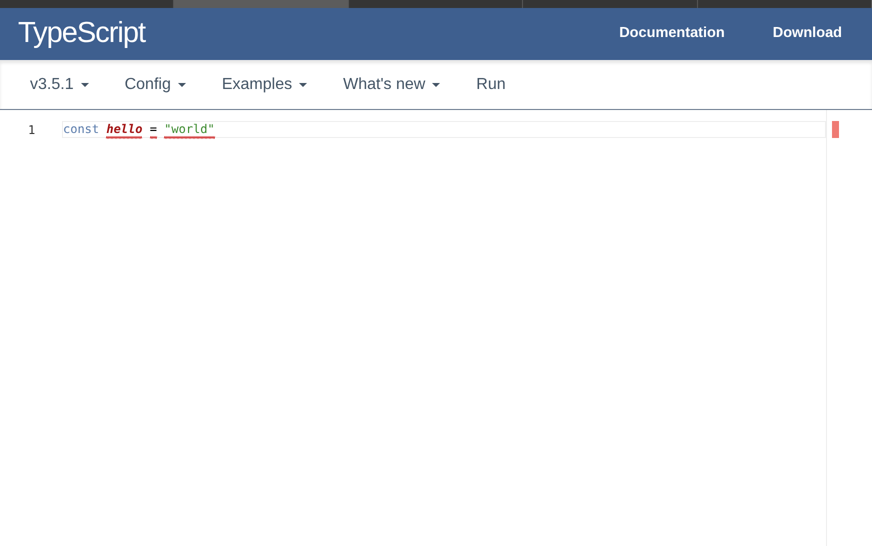  What do you see at coordinates (672, 34) in the screenshot?
I see `nav-link: Documentation` at bounding box center [672, 34].